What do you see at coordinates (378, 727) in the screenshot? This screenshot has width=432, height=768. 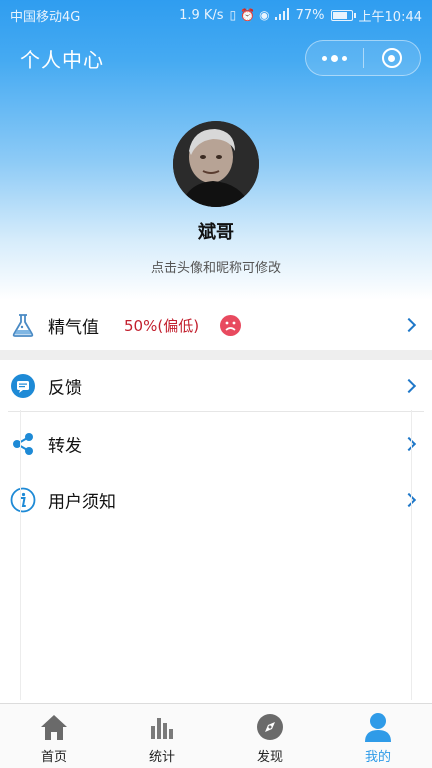 I see `user-icon` at bounding box center [378, 727].